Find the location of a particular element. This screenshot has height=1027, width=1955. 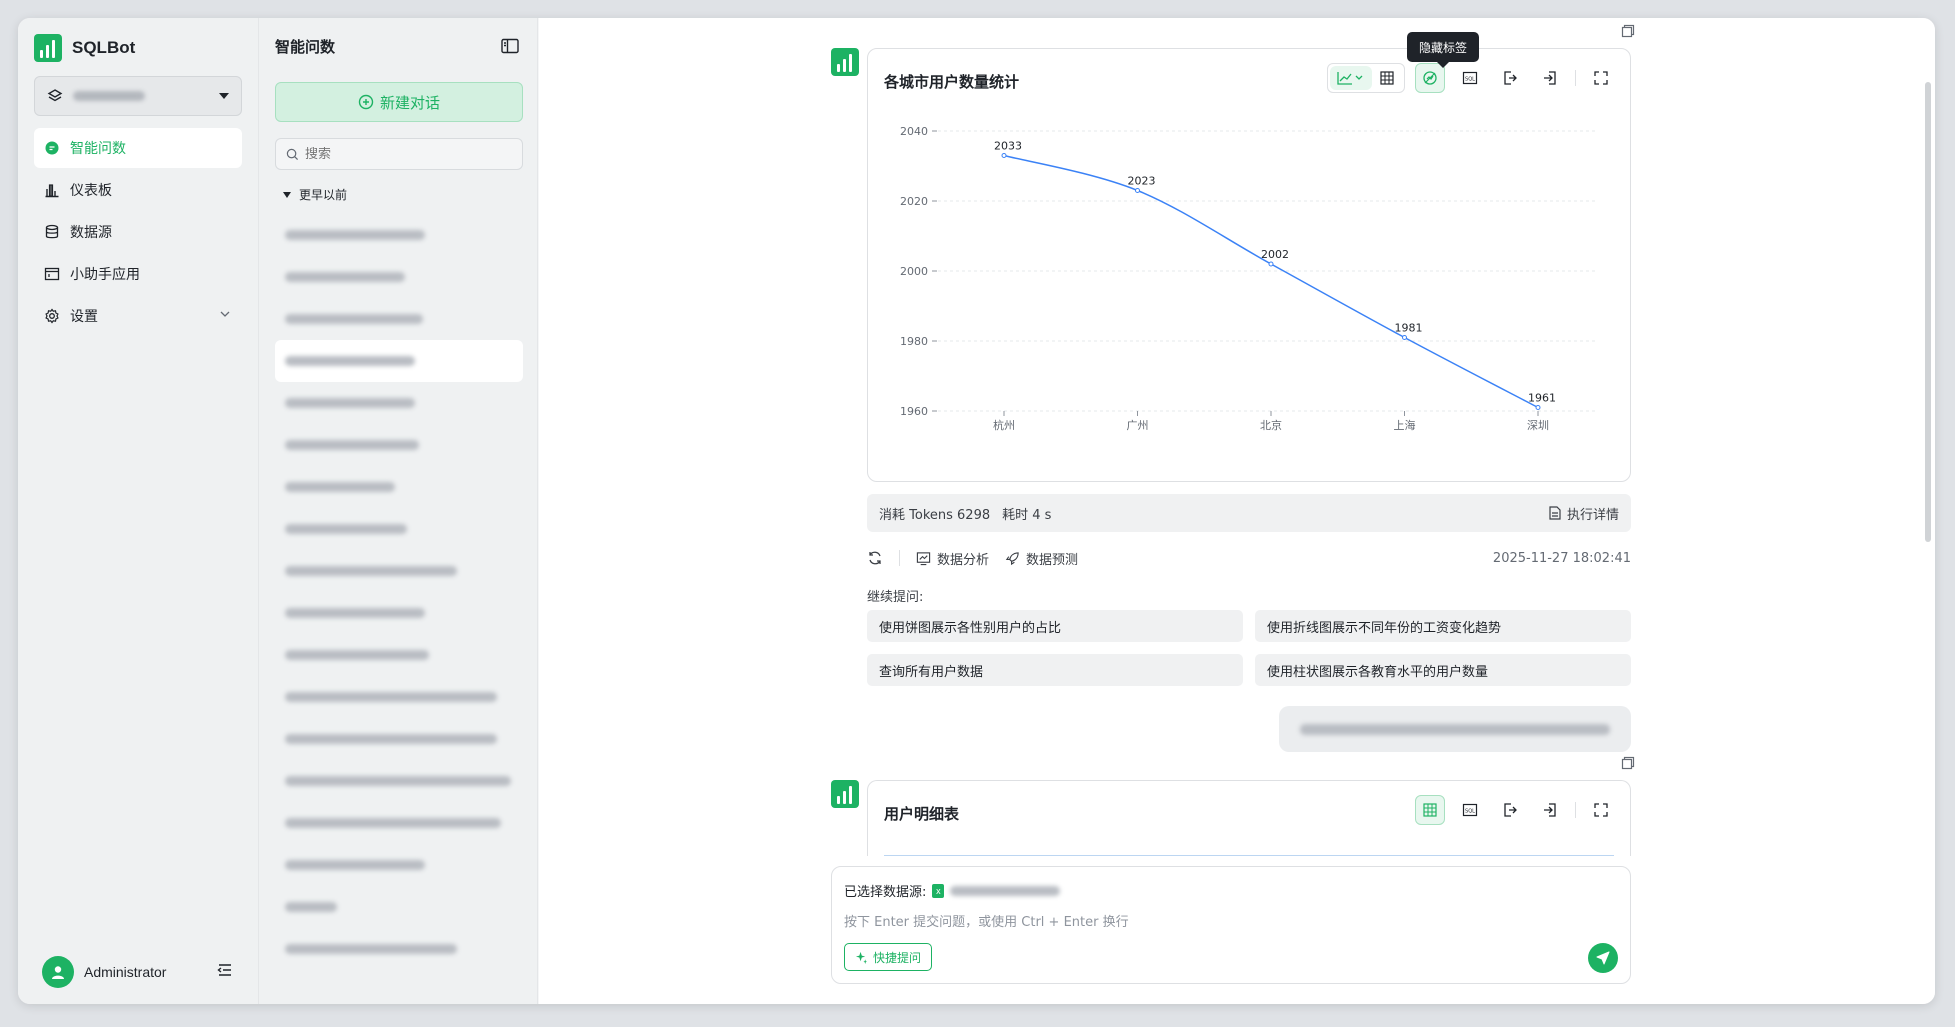

table-view-button is located at coordinates (1430, 810).